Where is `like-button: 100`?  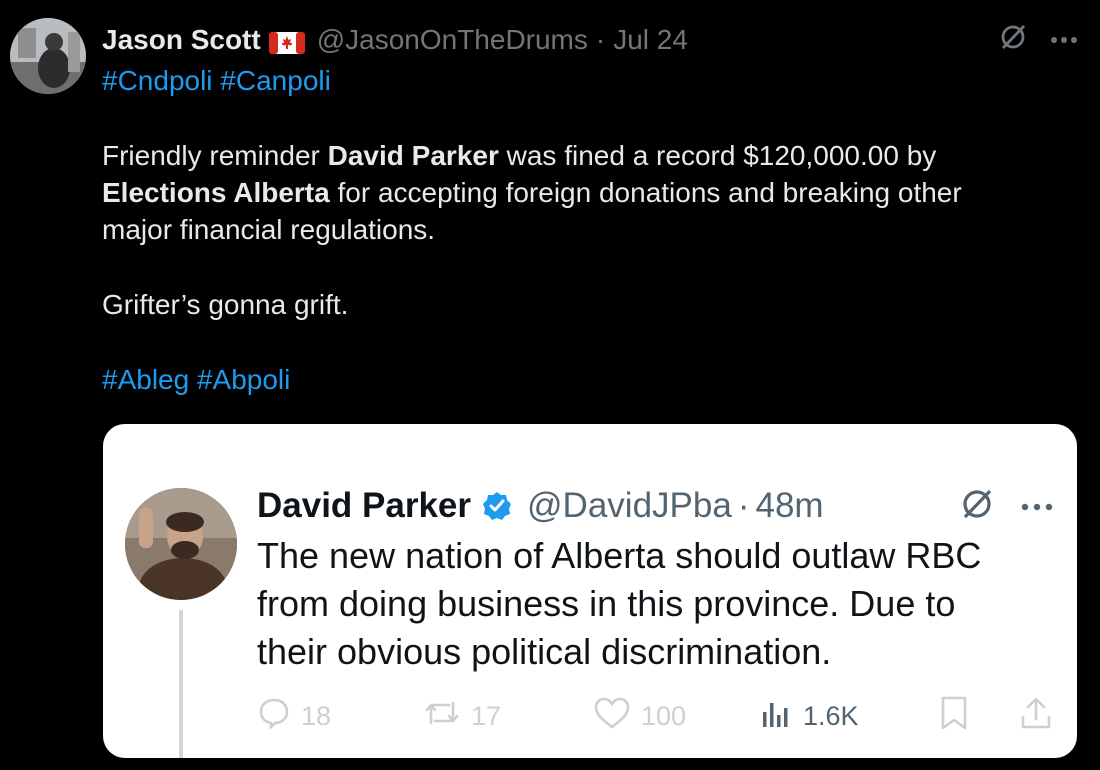 like-button: 100 is located at coordinates (676, 716).